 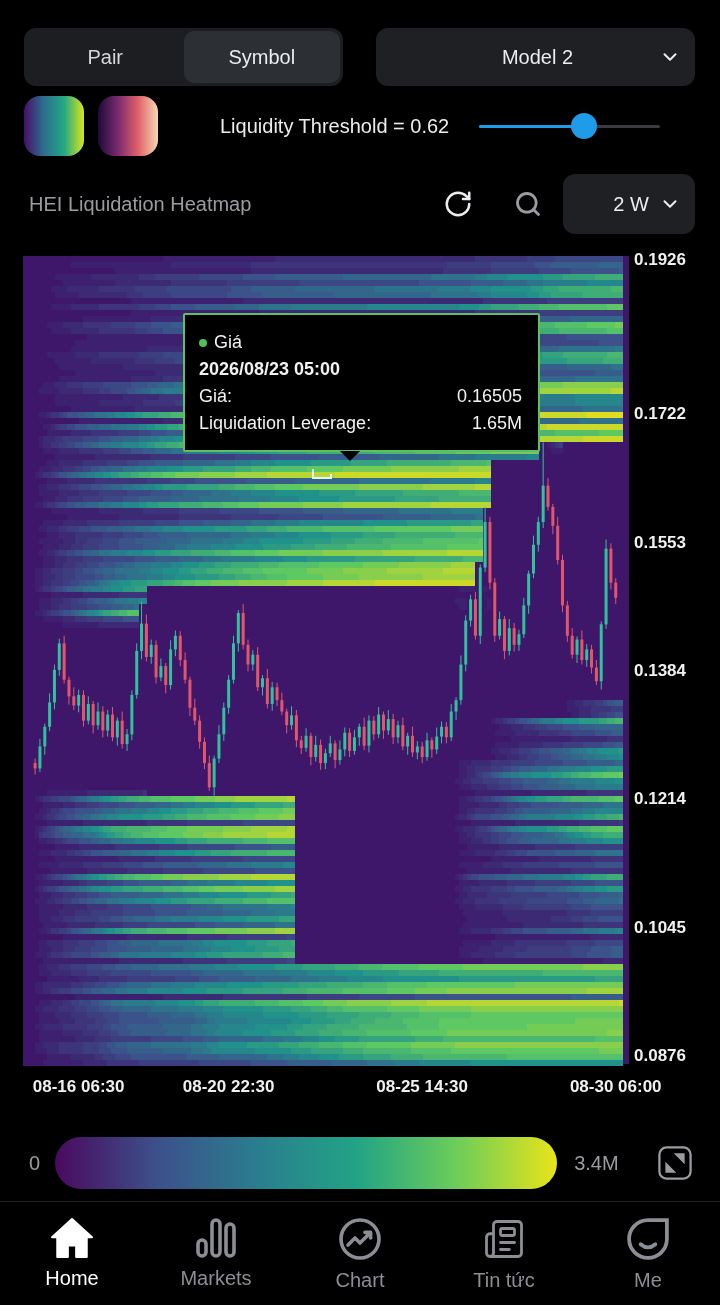 What do you see at coordinates (660, 927) in the screenshot?
I see `y-axis-label: 0.1045` at bounding box center [660, 927].